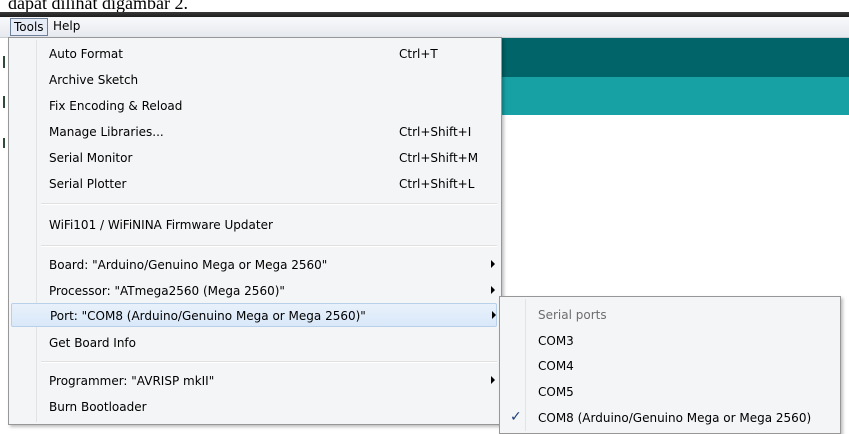 The height and width of the screenshot is (434, 849). I want to click on menu-item-board-info: Get Board Info, so click(254, 343).